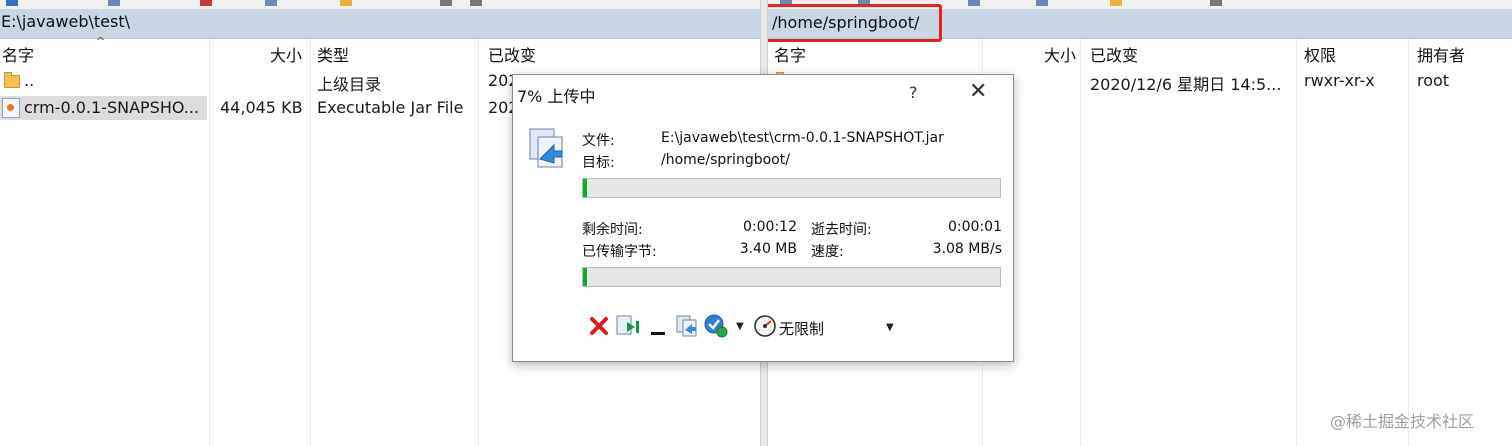 This screenshot has width=1512, height=446. What do you see at coordinates (978, 92) in the screenshot?
I see `close-button: ✕` at bounding box center [978, 92].